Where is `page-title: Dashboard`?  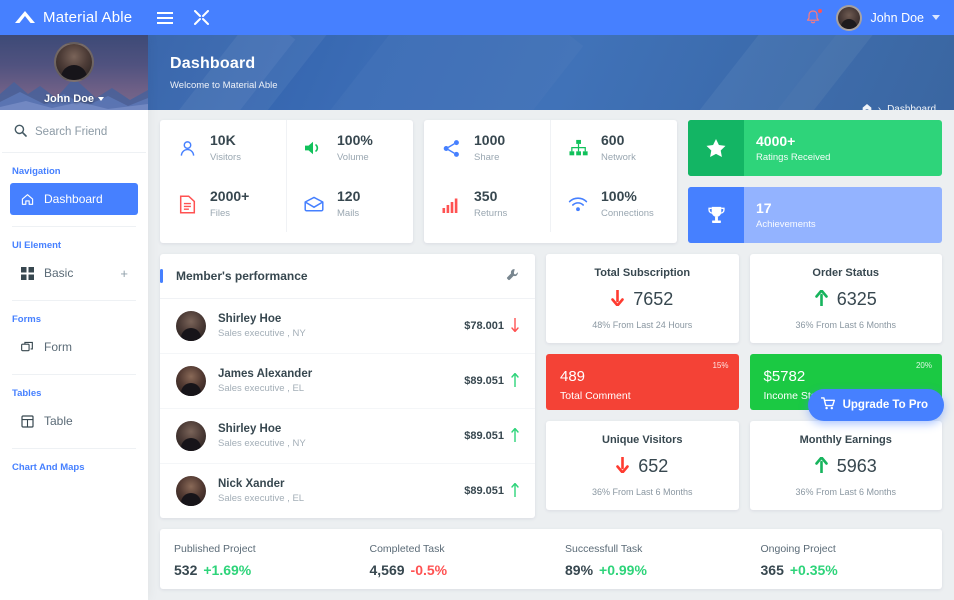
page-title: Dashboard is located at coordinates (213, 63).